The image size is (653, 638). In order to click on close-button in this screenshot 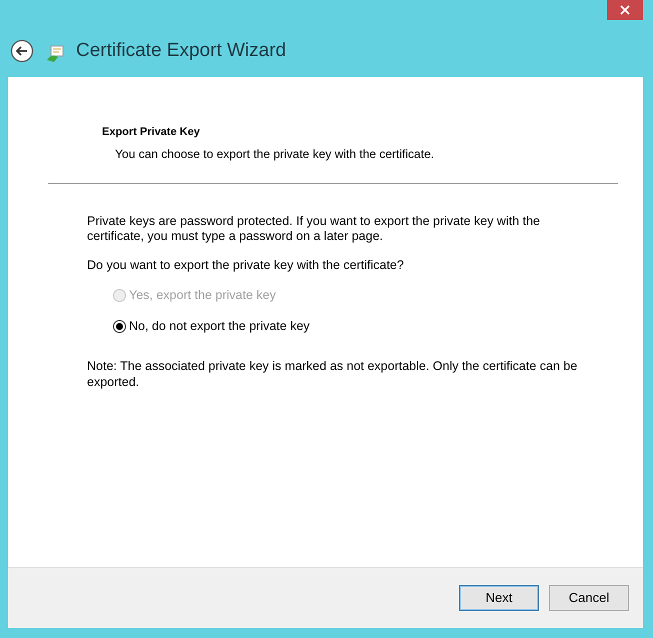, I will do `click(625, 10)`.